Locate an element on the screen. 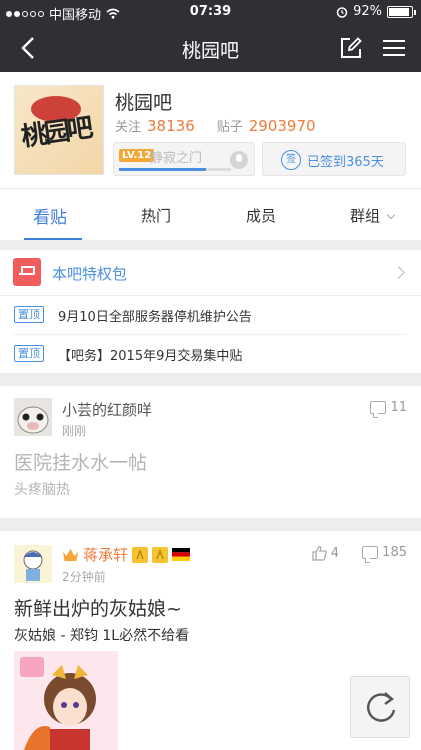  tab-posts: 看贴 is located at coordinates (50, 215).